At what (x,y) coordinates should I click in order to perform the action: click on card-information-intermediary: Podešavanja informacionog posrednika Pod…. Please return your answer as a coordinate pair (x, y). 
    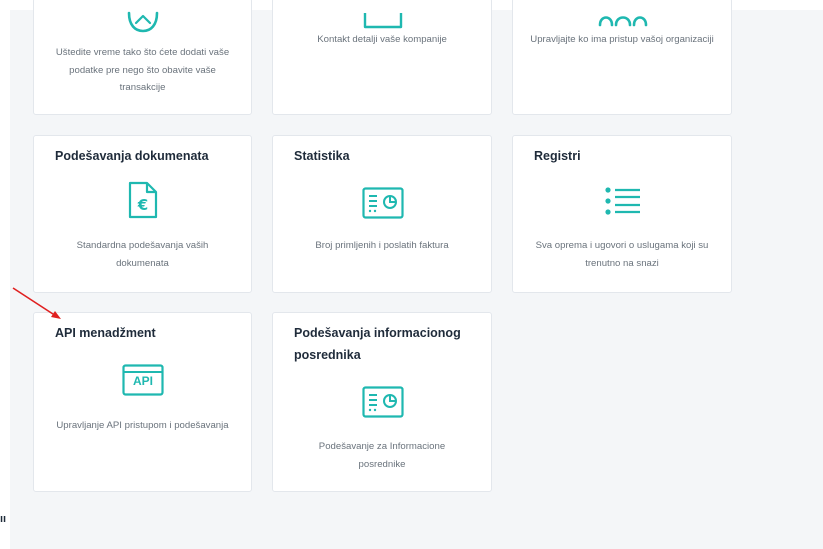
    Looking at the image, I should click on (382, 402).